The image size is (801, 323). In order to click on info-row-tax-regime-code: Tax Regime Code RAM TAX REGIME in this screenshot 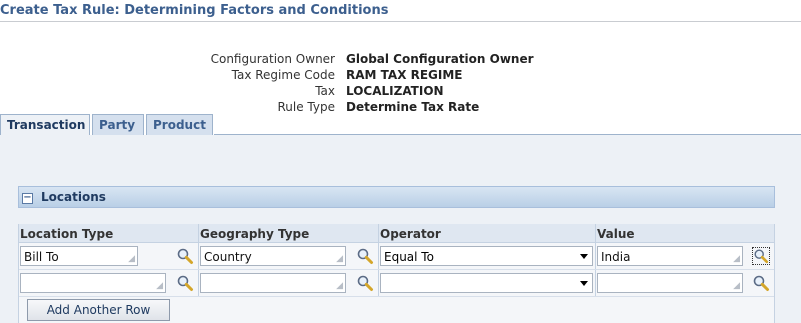, I will do `click(400, 76)`.